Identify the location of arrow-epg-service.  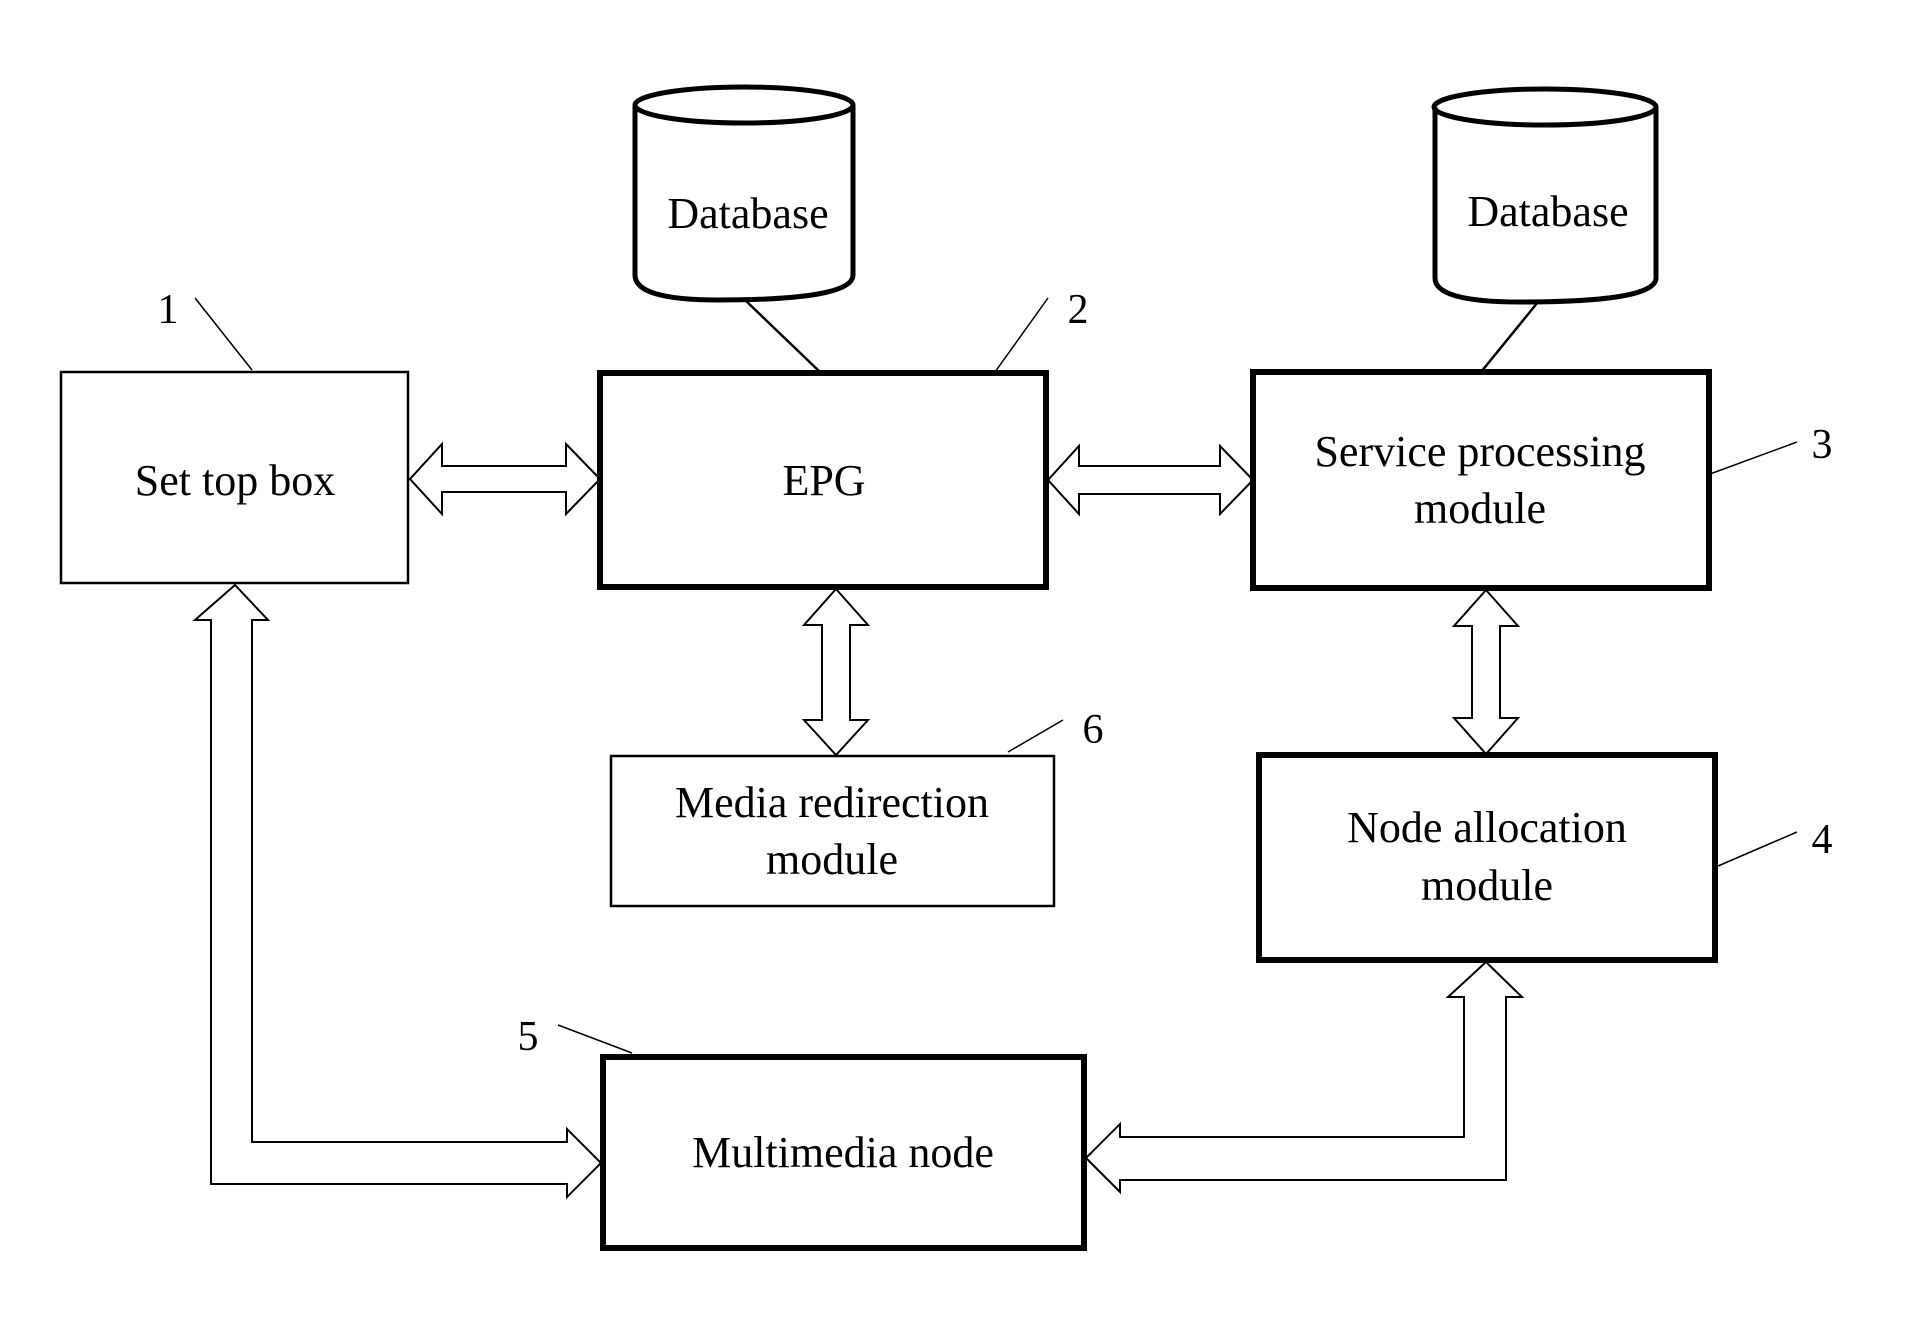
(1150, 480).